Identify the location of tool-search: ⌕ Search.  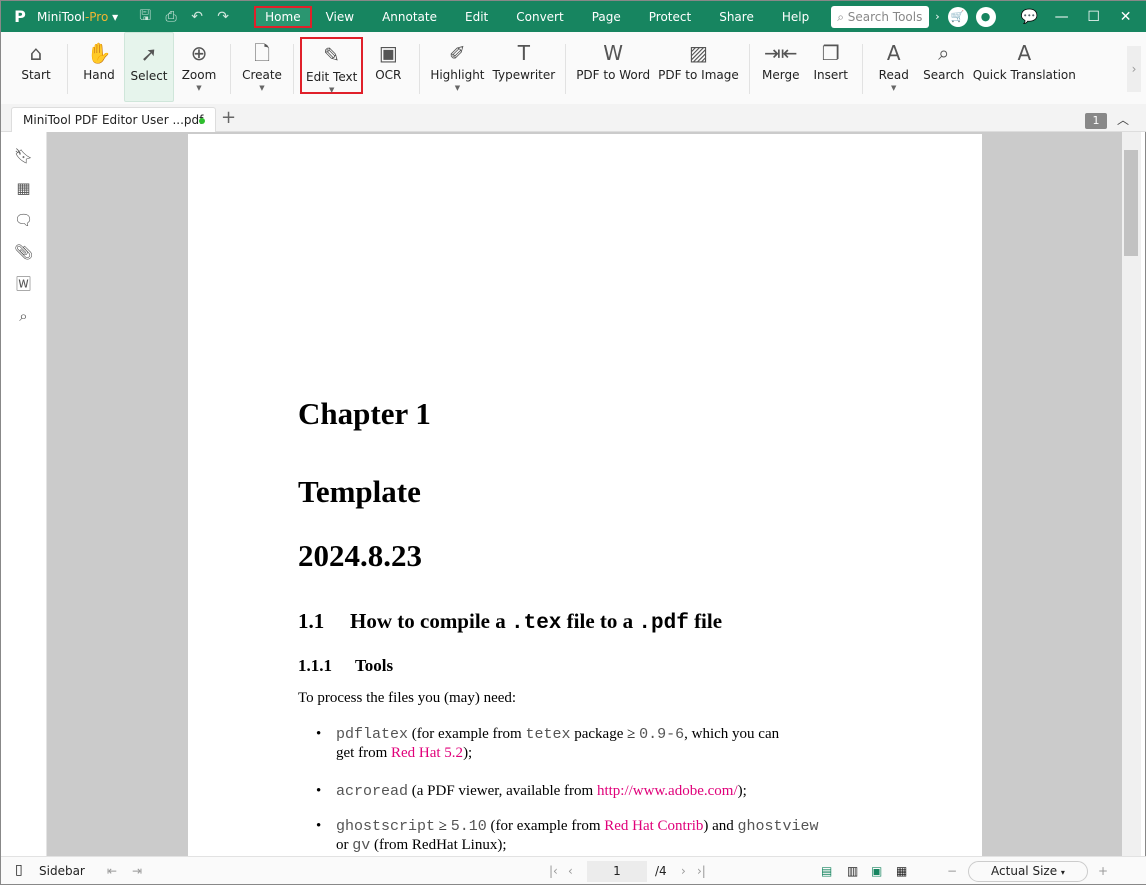
(944, 67).